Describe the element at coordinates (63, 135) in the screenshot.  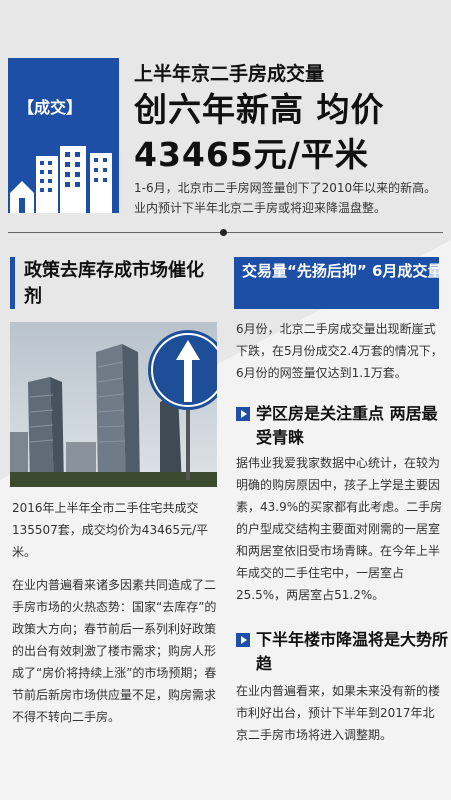
I see `header-city-icon-box` at that location.